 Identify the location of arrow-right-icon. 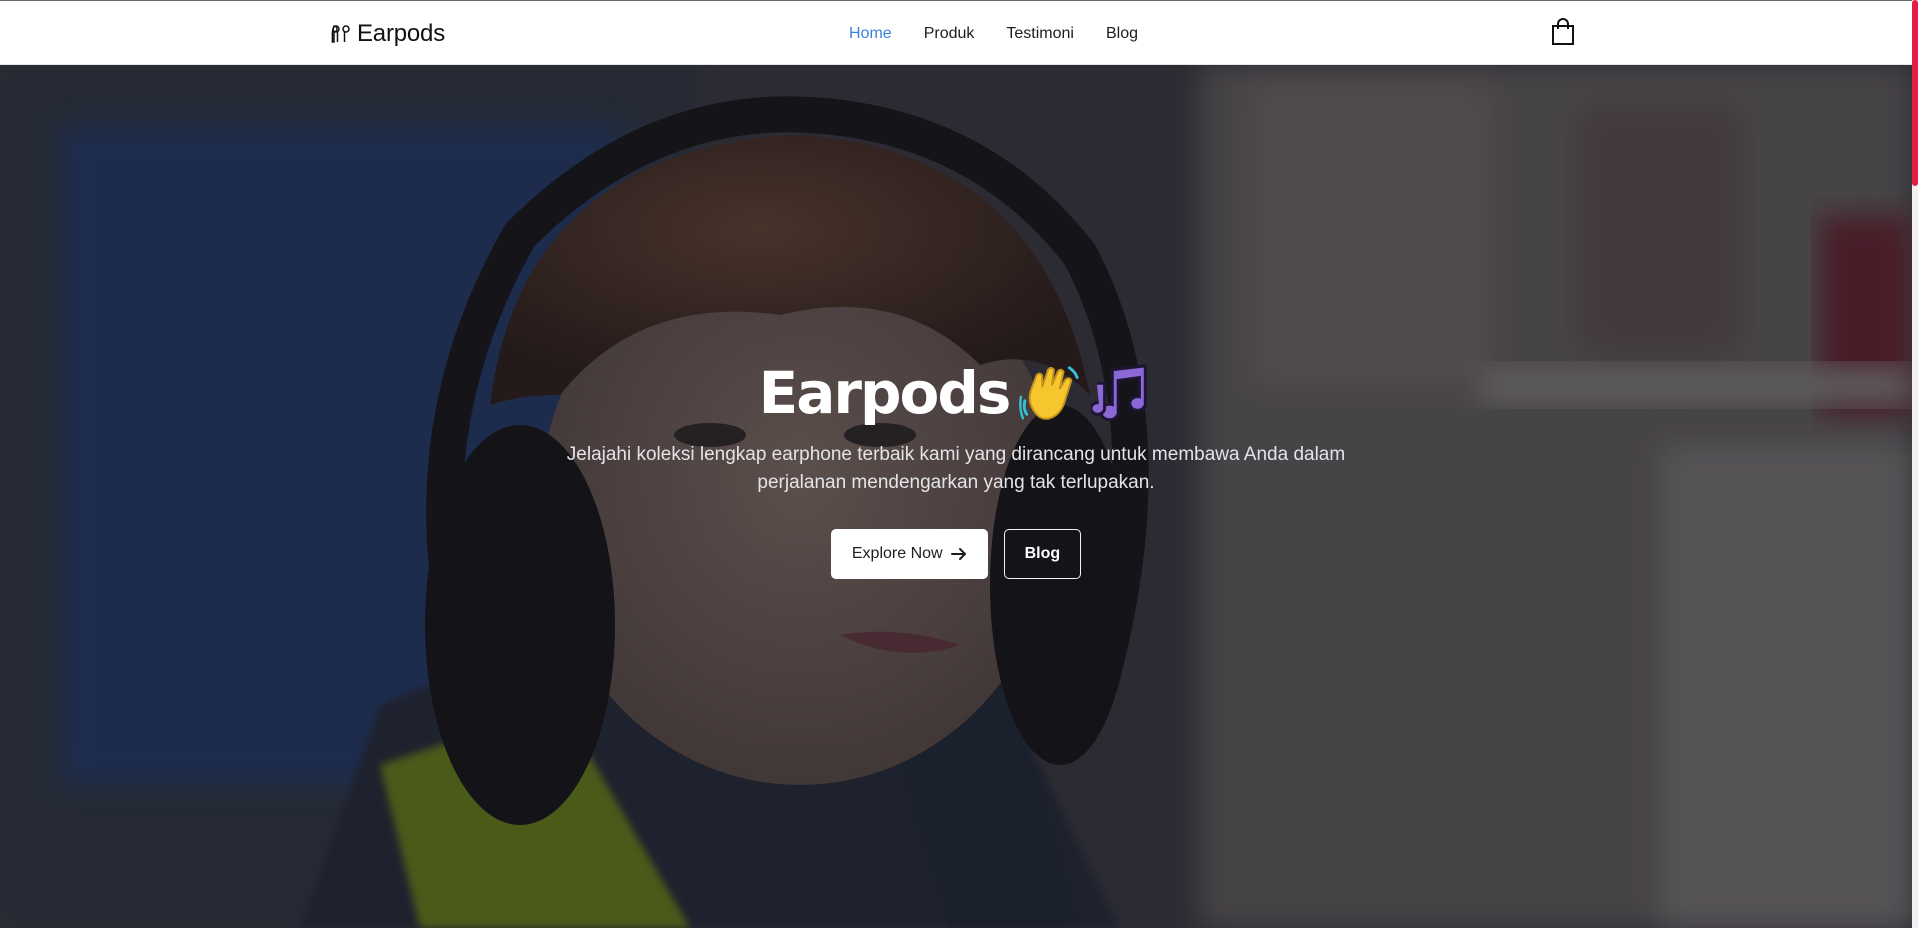
(958, 554).